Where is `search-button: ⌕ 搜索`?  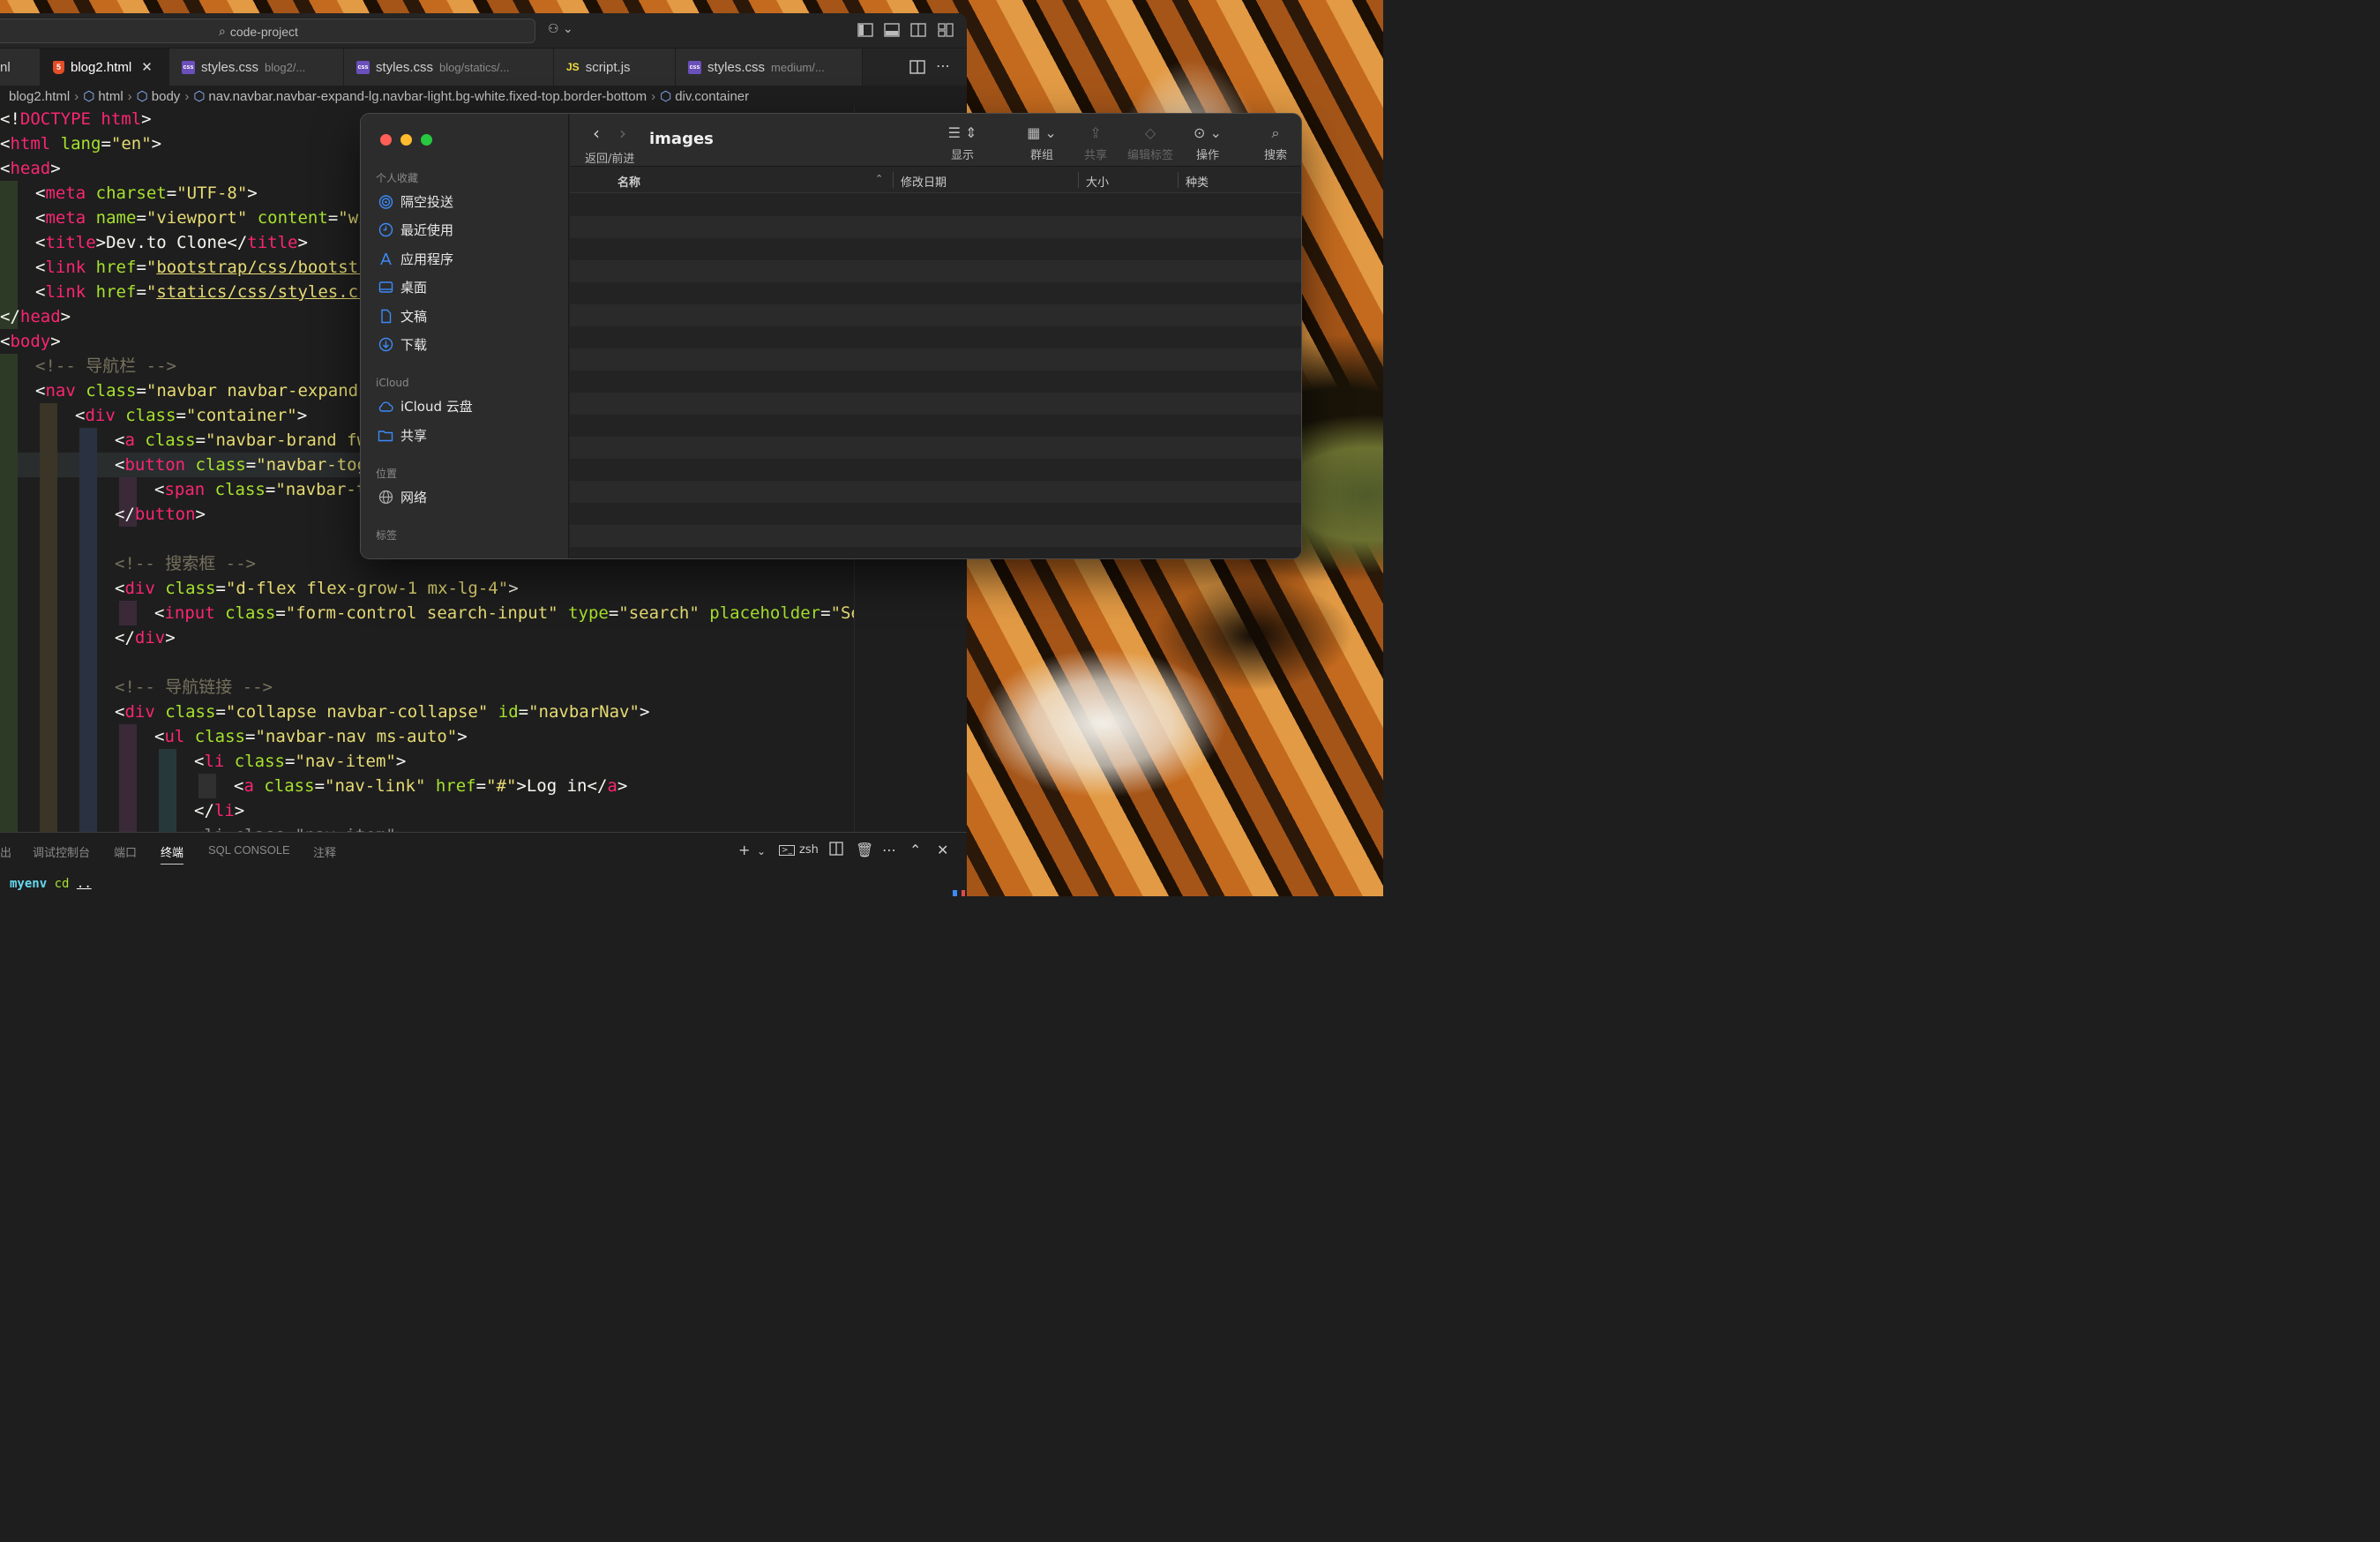 search-button: ⌕ 搜索 is located at coordinates (1275, 142).